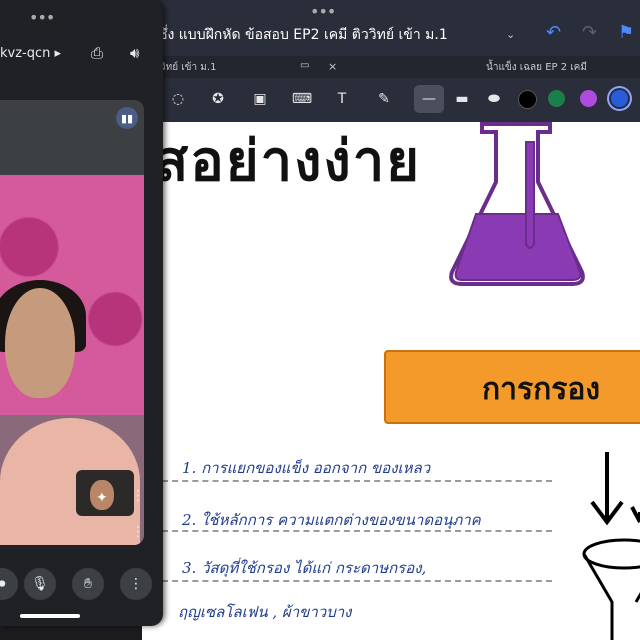 The height and width of the screenshot is (640, 640). What do you see at coordinates (384, 99) in the screenshot?
I see `laser-pointer-icon: ✎` at bounding box center [384, 99].